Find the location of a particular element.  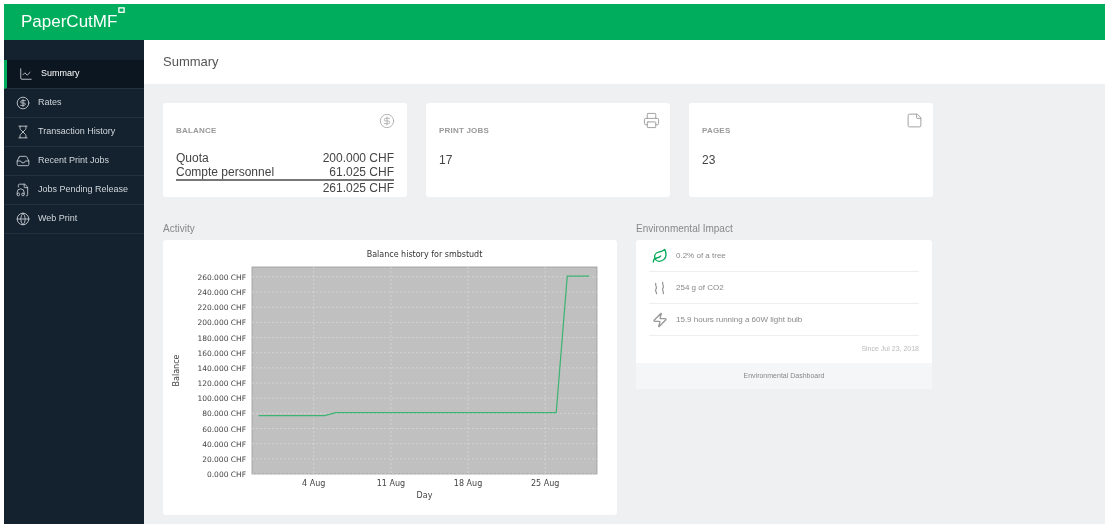

balance-amount: 61.025 CHF is located at coordinates (361, 172).